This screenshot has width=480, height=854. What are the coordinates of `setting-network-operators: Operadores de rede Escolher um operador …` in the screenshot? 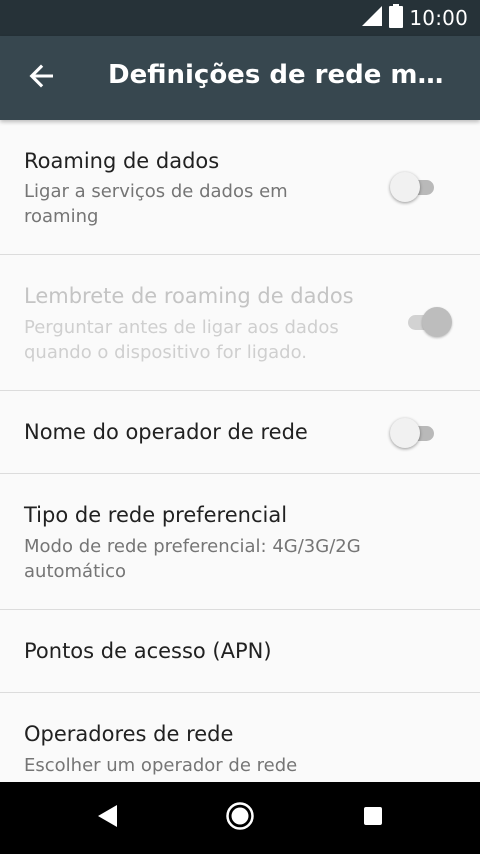 It's located at (240, 738).